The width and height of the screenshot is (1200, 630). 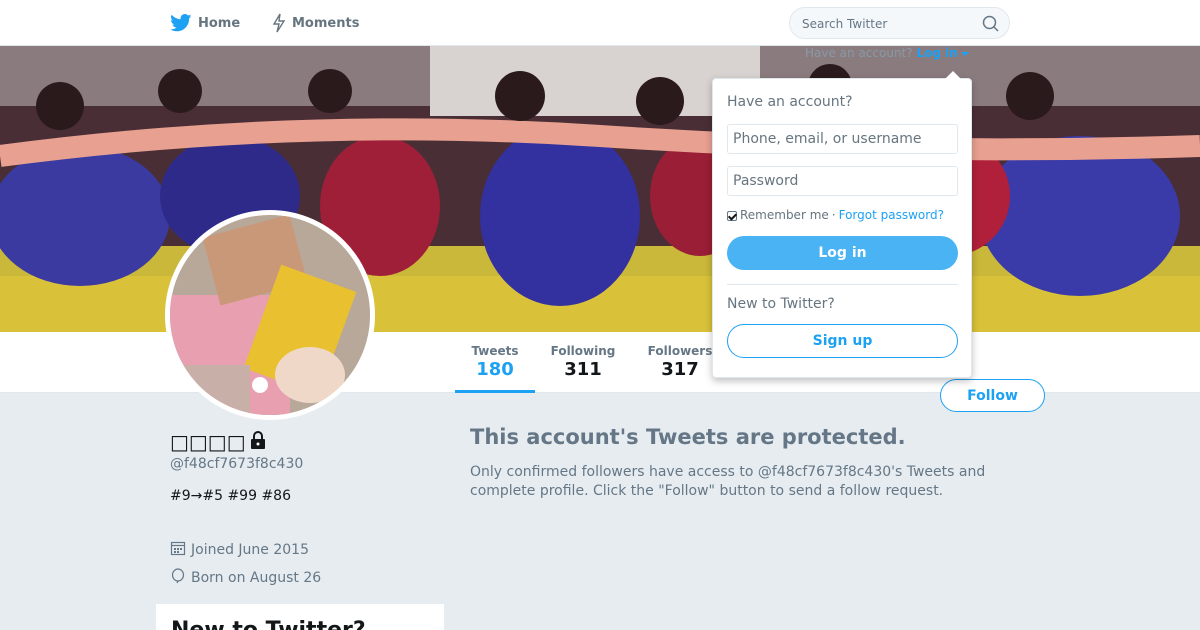 What do you see at coordinates (230, 496) in the screenshot?
I see `profile-bio: #9→#5 #99 #86` at bounding box center [230, 496].